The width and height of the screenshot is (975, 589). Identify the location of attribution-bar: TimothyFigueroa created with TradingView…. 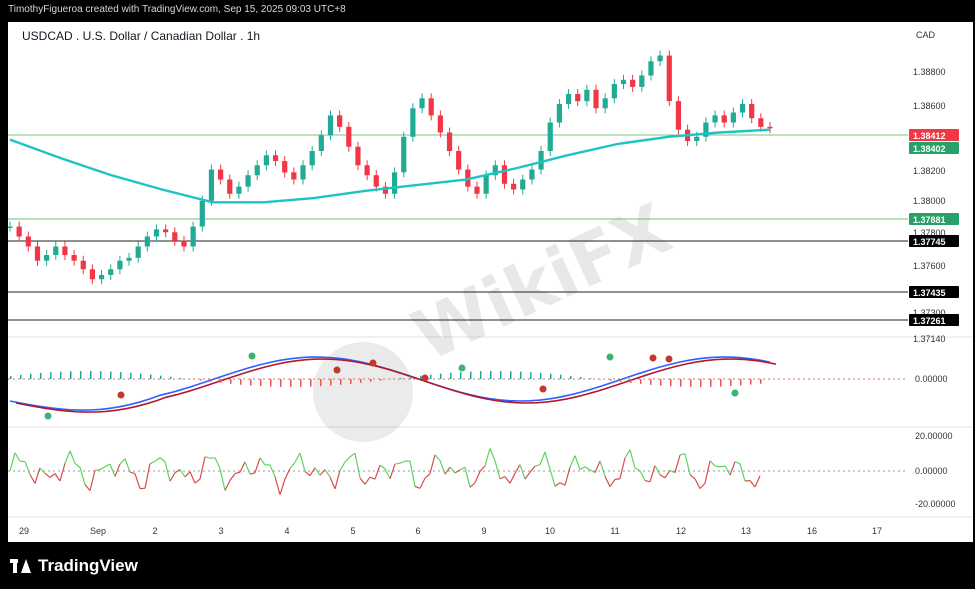
(487, 11).